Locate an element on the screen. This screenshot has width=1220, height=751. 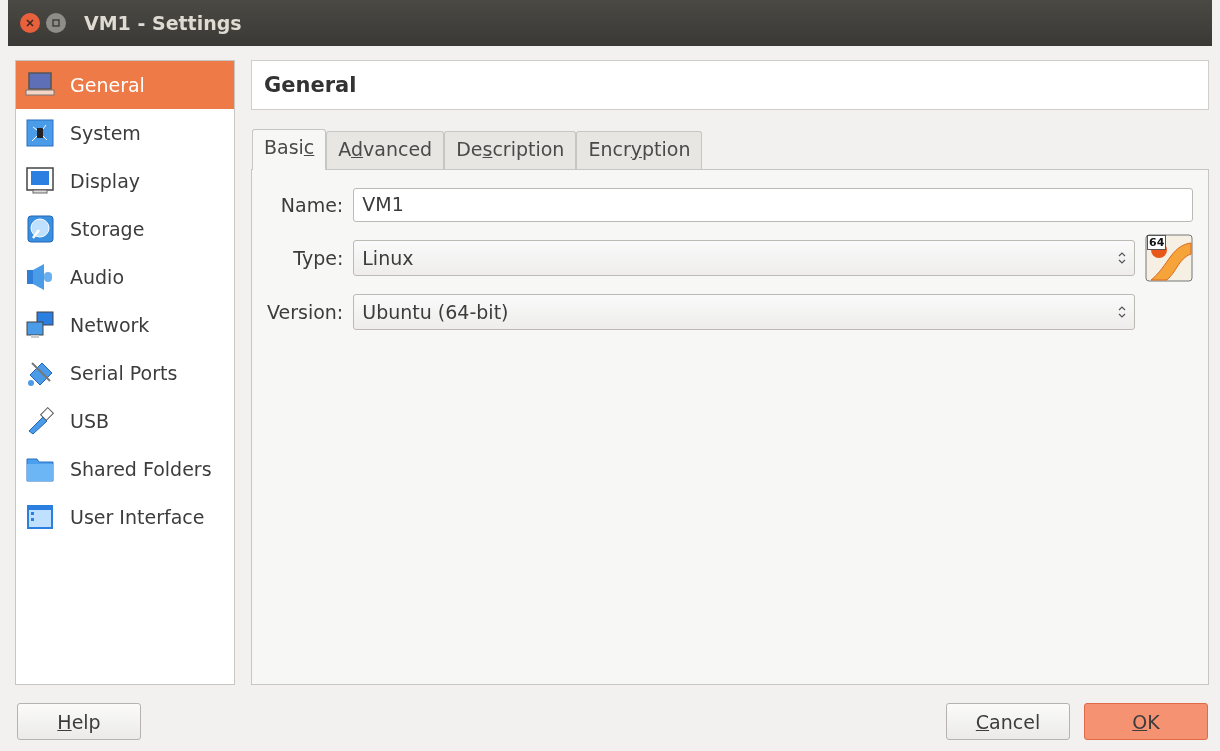
sidebar-item: Network is located at coordinates (125, 325).